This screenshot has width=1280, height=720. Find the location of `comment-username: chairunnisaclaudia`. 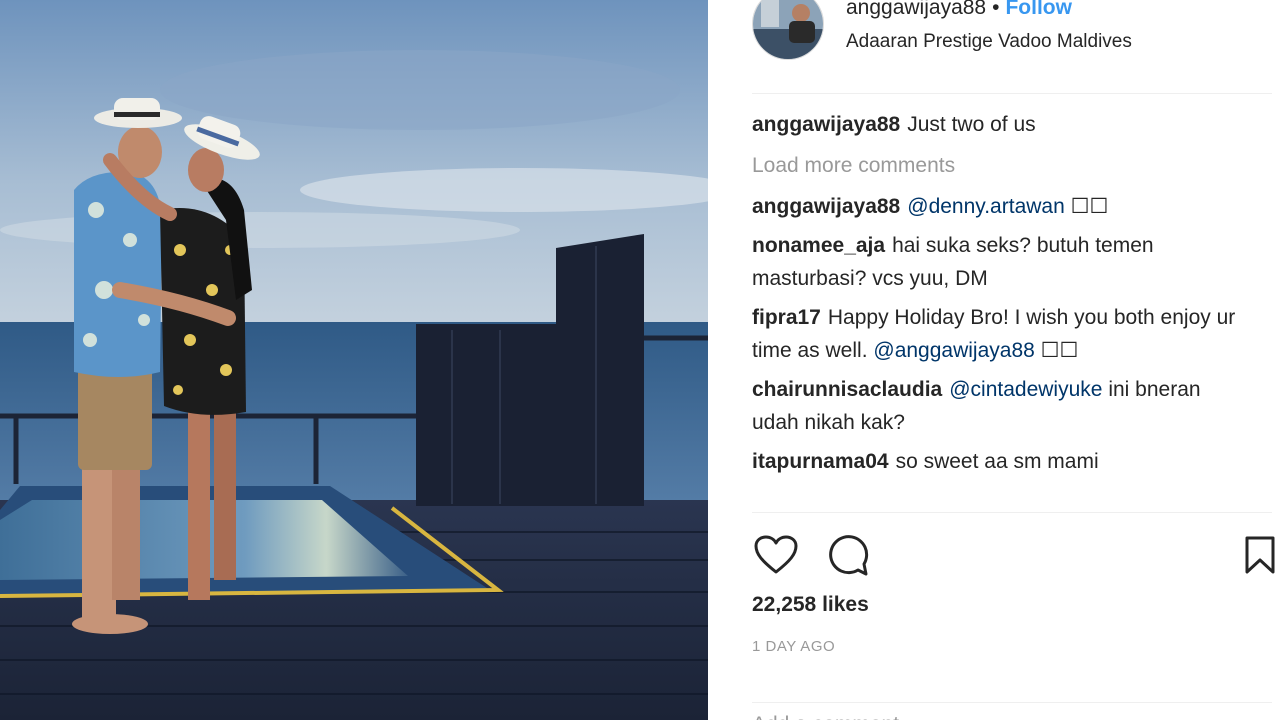

comment-username: chairunnisaclaudia is located at coordinates (847, 389).